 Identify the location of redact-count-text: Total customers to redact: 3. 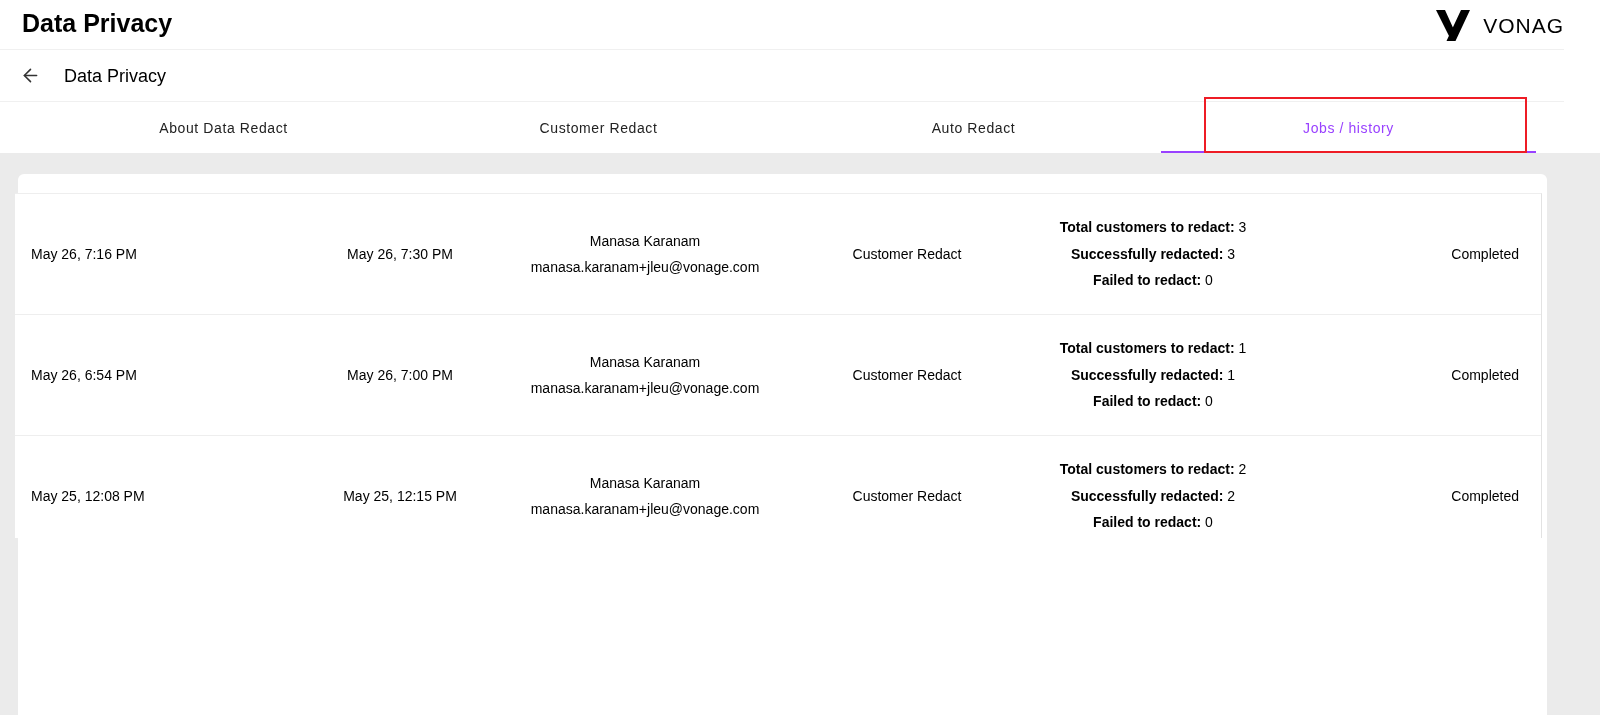
(1153, 228).